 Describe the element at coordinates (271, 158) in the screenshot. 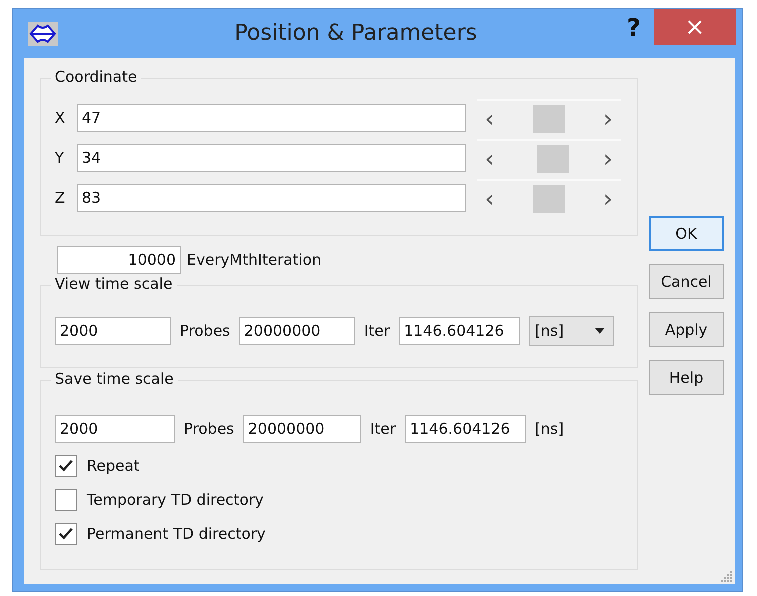

I see `coordinate-field: 34` at that location.